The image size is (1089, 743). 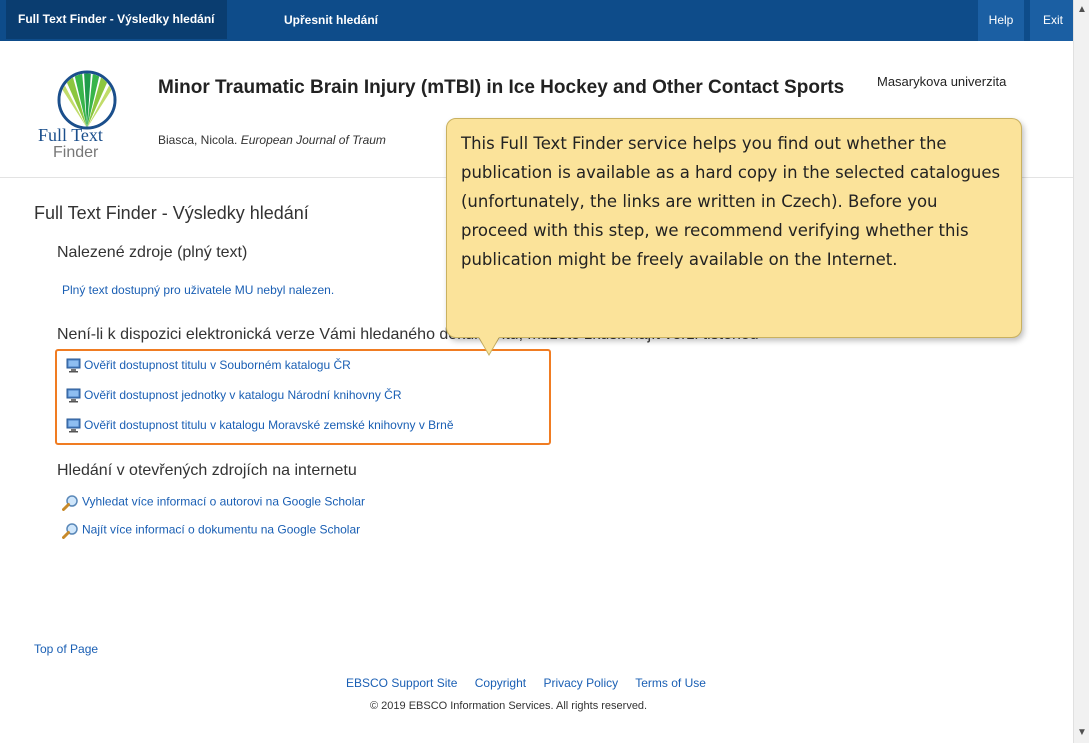 I want to click on exit-button: Exit, so click(x=1053, y=20).